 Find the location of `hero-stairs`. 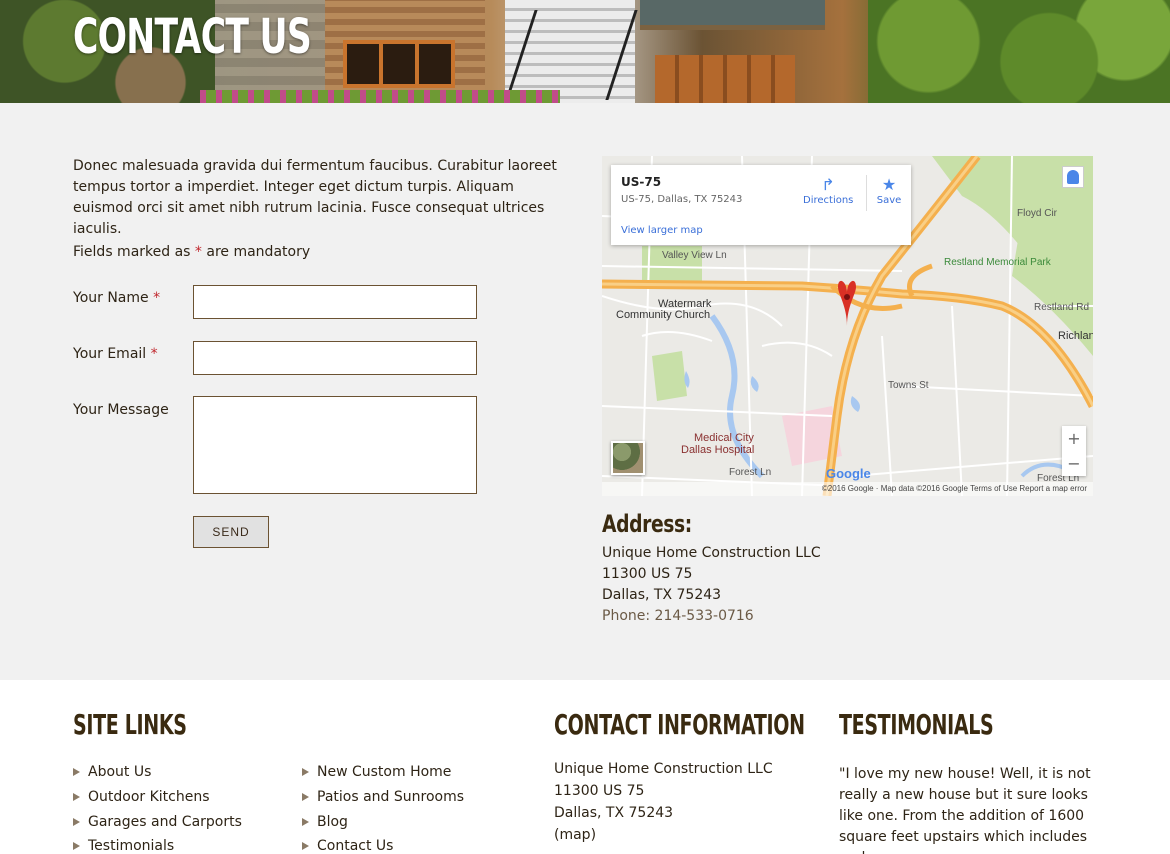

hero-stairs is located at coordinates (570, 51).